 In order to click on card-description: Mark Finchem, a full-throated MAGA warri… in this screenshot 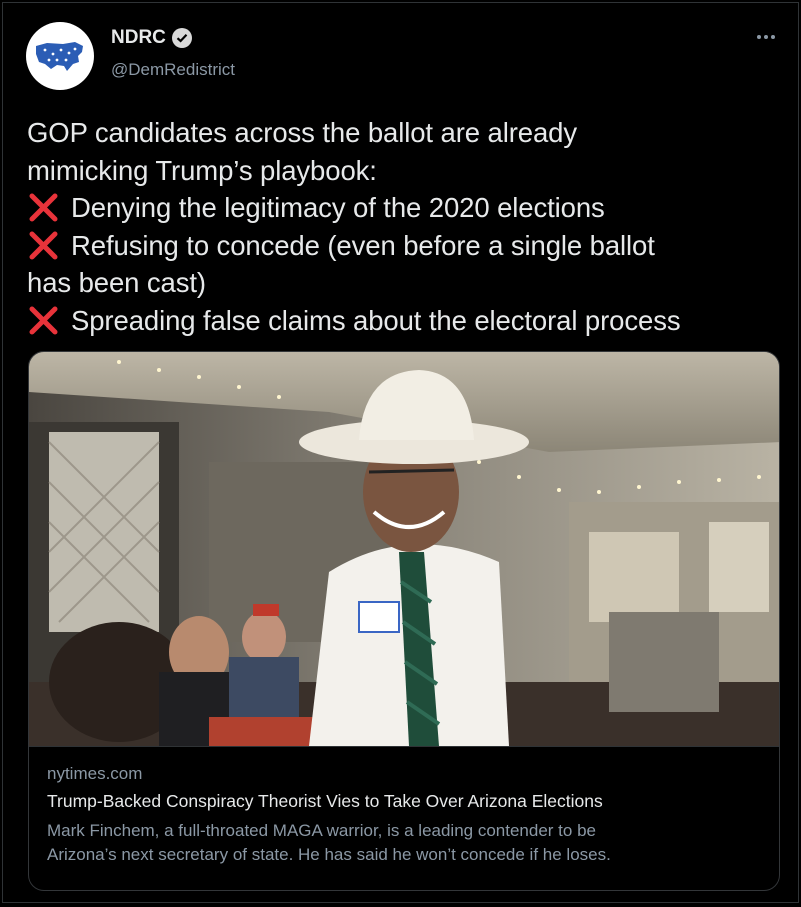, I will do `click(407, 843)`.